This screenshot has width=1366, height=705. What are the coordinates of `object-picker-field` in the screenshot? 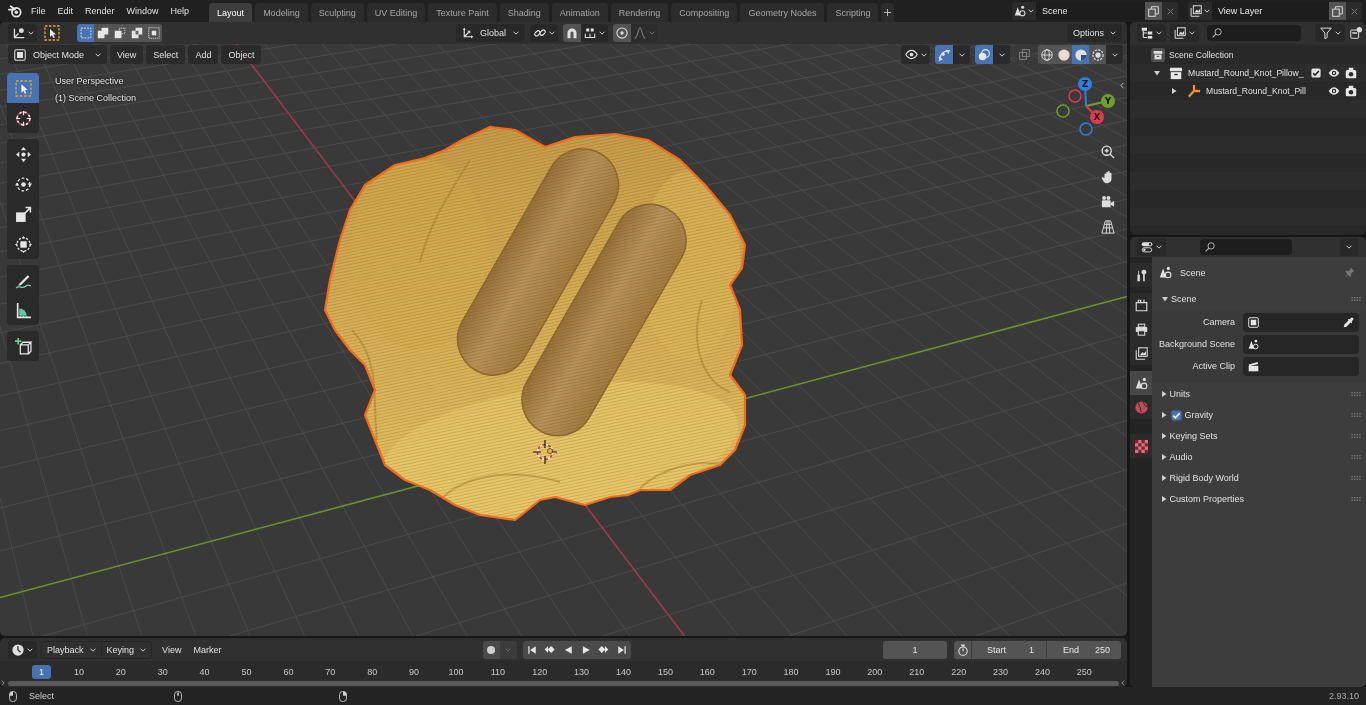 It's located at (1301, 322).